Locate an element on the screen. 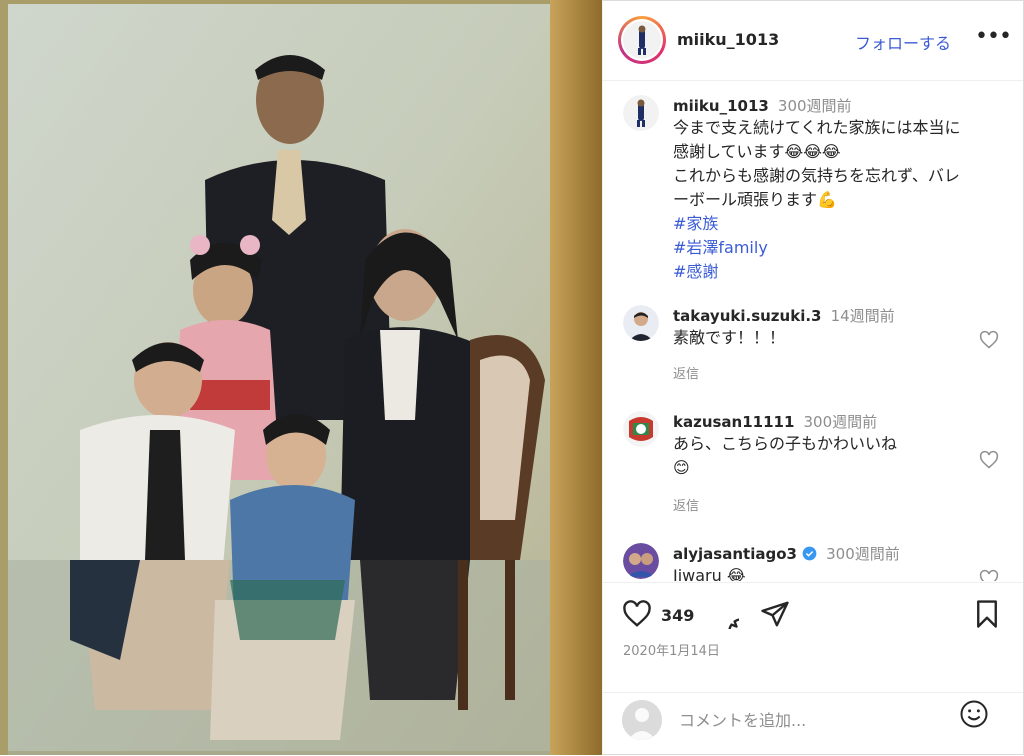 The width and height of the screenshot is (1024, 756). bookmark-icon is located at coordinates (987, 614).